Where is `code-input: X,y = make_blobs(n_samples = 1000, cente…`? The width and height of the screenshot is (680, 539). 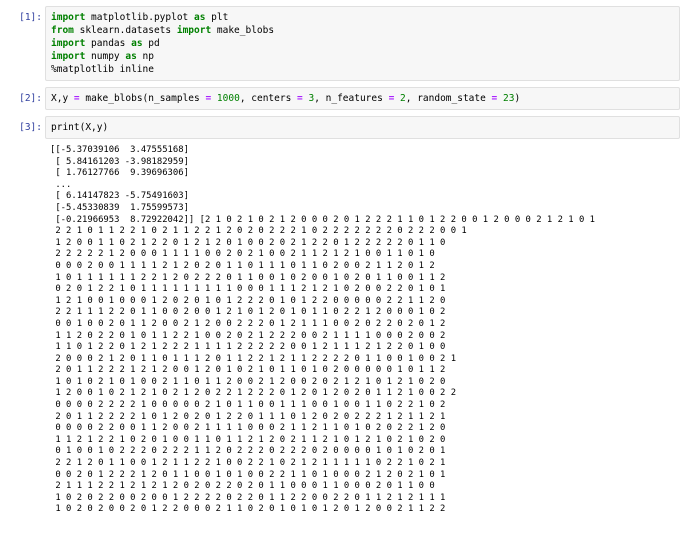 code-input: X,y = make_blobs(n_samples = 1000, cente… is located at coordinates (362, 98).